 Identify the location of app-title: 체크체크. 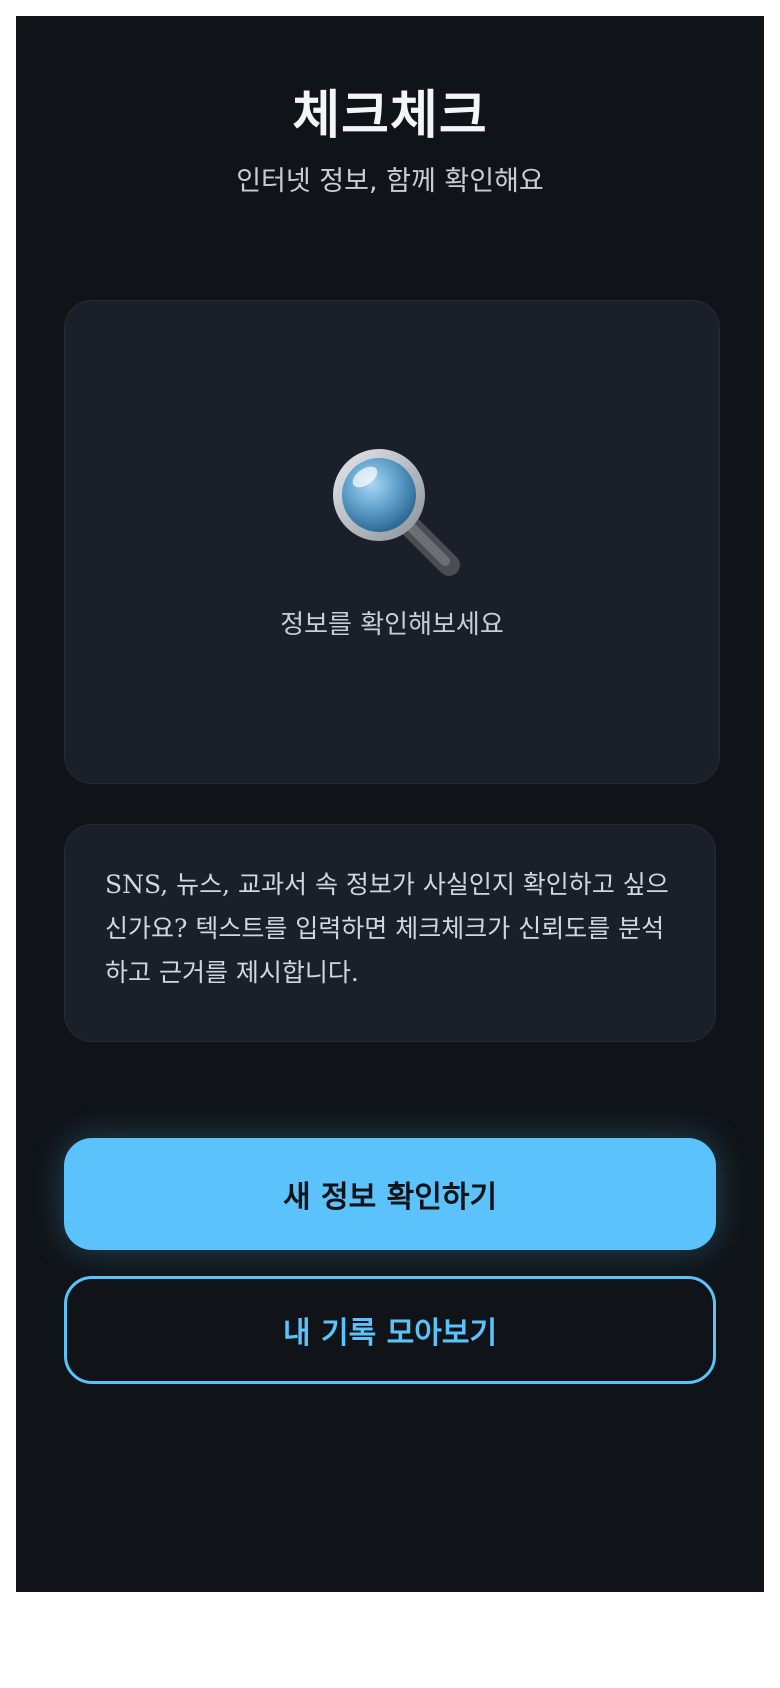
(390, 116).